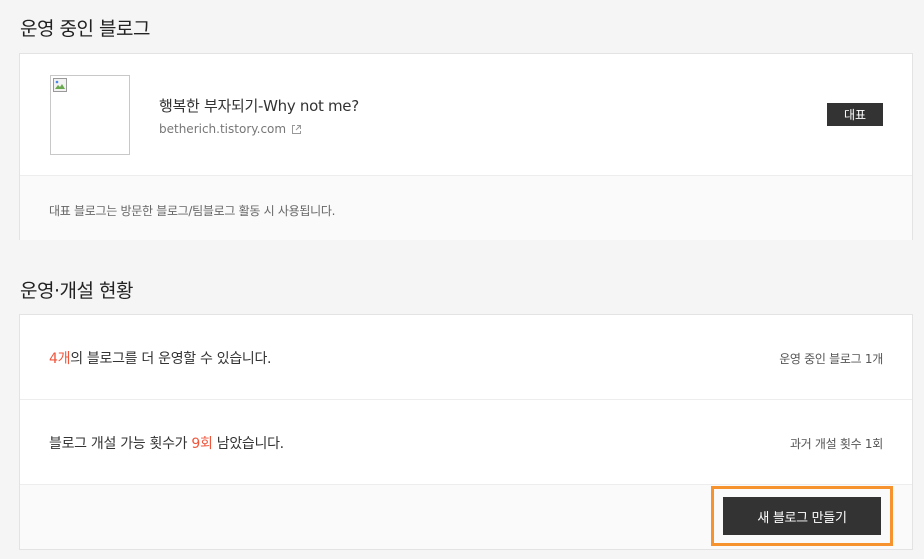  What do you see at coordinates (466, 517) in the screenshot?
I see `status-footer: 새 블로그 만들기` at bounding box center [466, 517].